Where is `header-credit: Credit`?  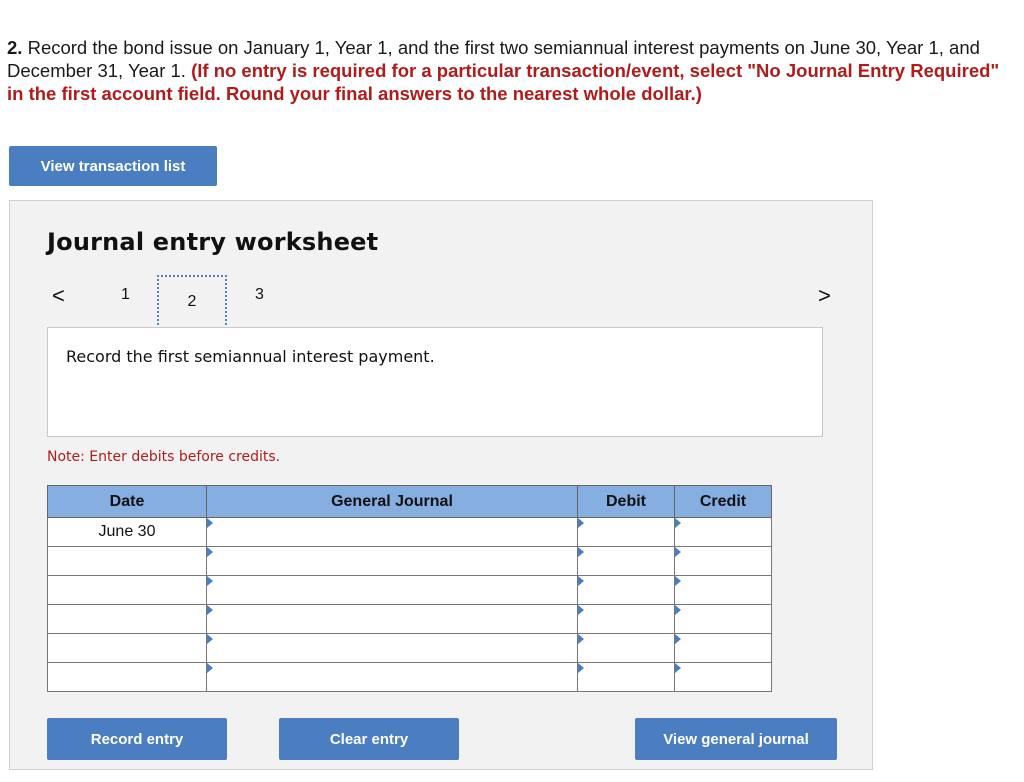 header-credit: Credit is located at coordinates (723, 501).